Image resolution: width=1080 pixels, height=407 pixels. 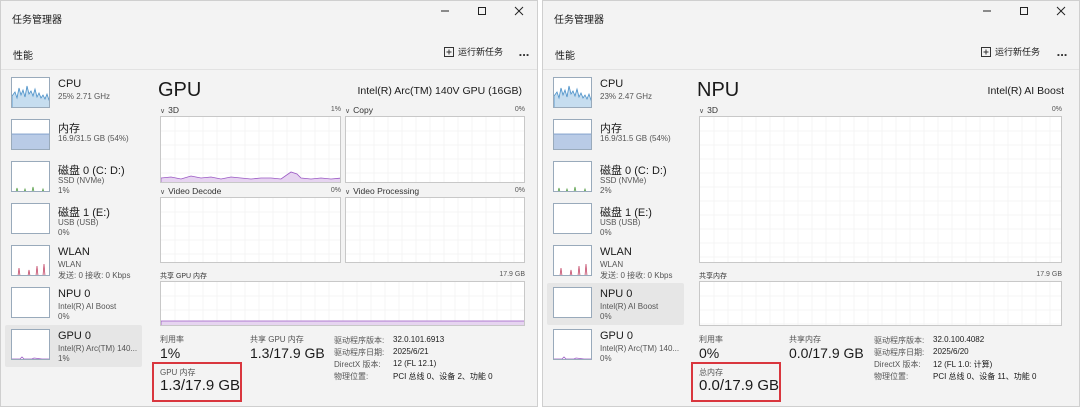 I want to click on device-name: Intel(R) AI Boost, so click(x=1025, y=91).